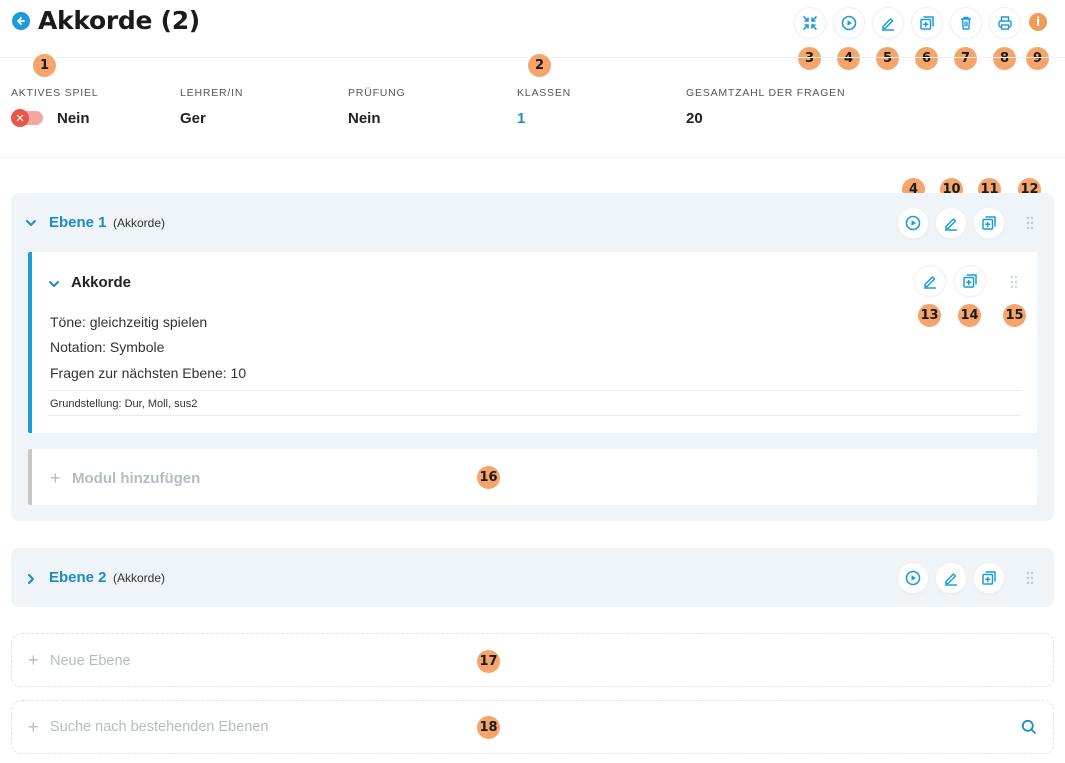  I want to click on module-detail-line: Fragen zur nächsten Ebene: 10, so click(148, 373).